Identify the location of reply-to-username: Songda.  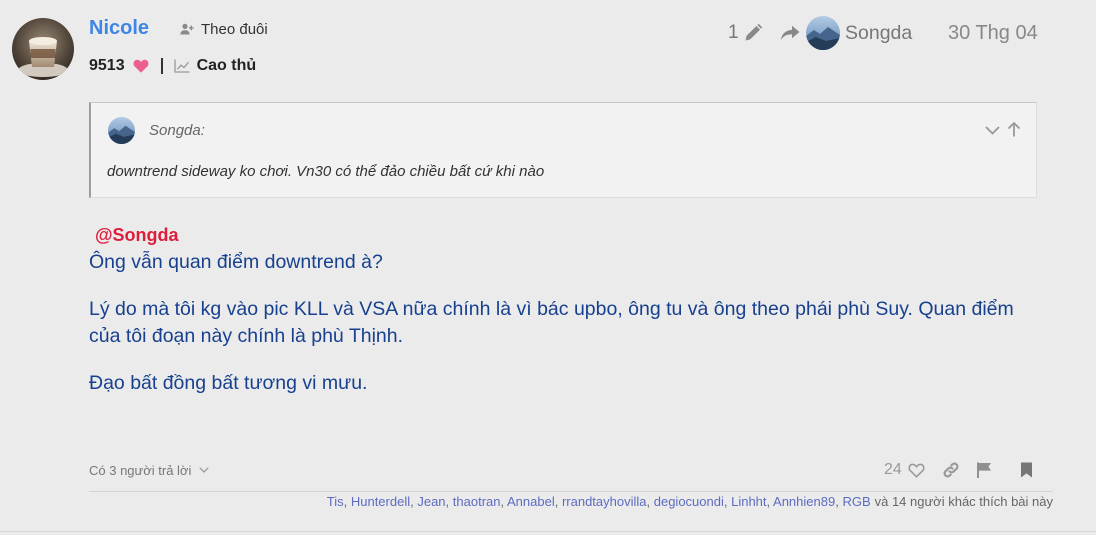
(879, 32).